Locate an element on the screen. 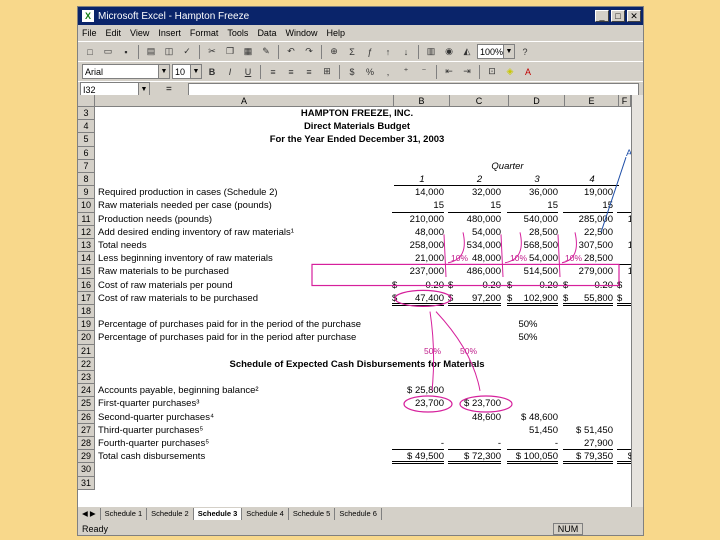 The height and width of the screenshot is (540, 720). borders-icon: ⊡ is located at coordinates (492, 72).